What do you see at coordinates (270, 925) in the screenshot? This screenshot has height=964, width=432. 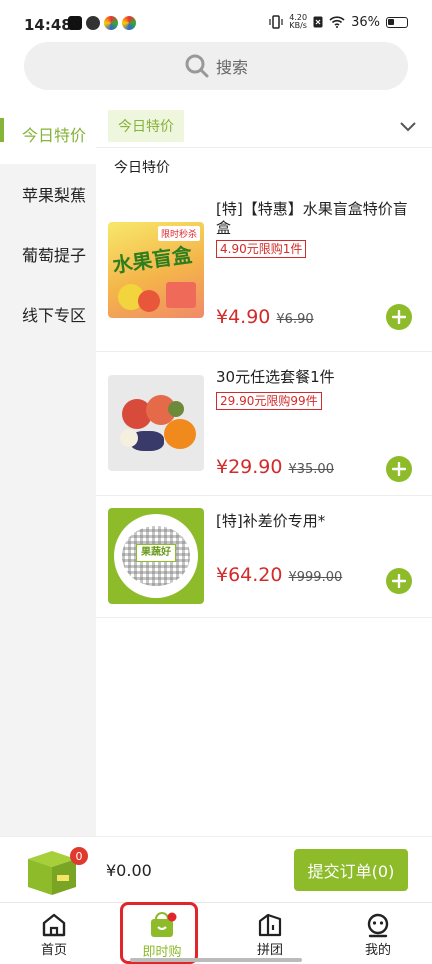 I see `group-icon` at bounding box center [270, 925].